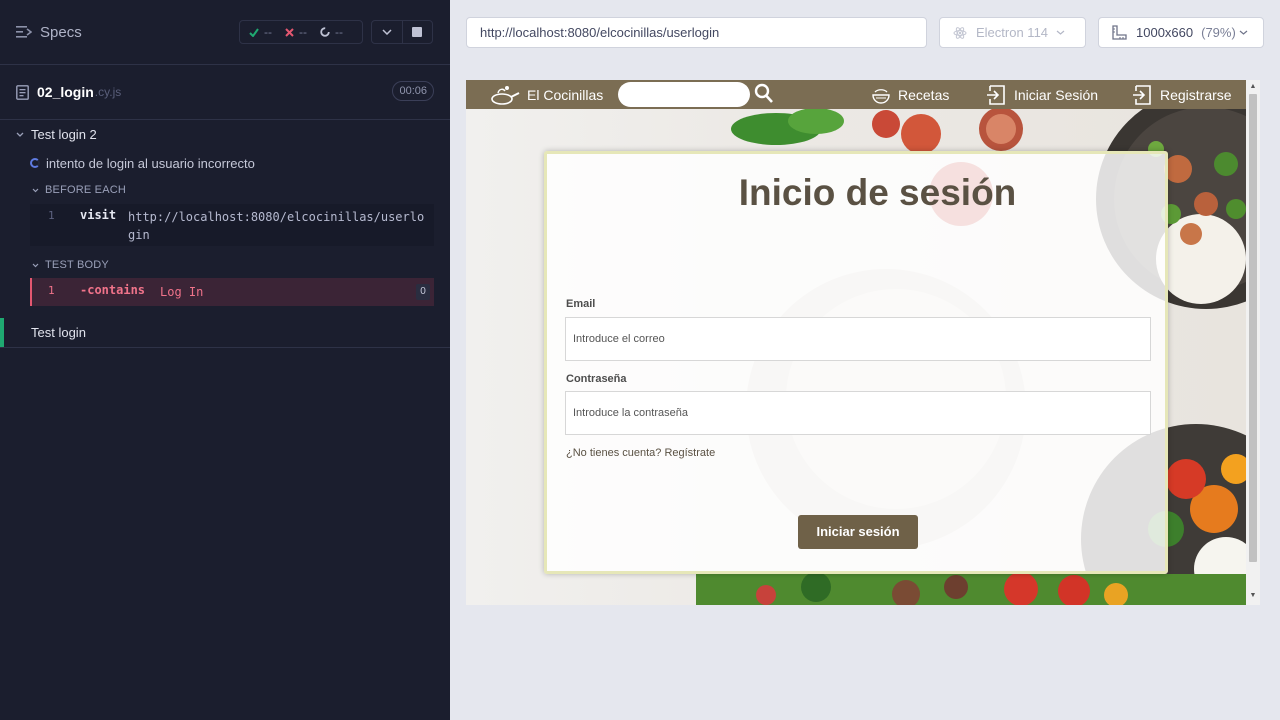  Describe the element at coordinates (331, 32) in the screenshot. I see `pending-stat: --` at that location.